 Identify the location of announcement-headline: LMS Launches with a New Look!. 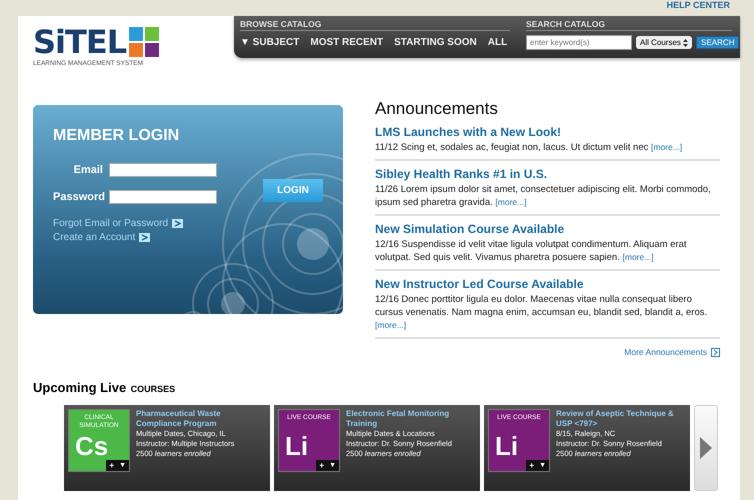
(547, 132).